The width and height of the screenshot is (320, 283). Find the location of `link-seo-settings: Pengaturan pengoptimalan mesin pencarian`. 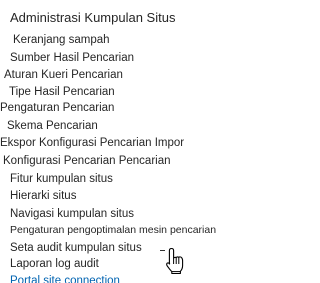

link-seo-settings: Pengaturan pengoptimalan mesin pencarian is located at coordinates (113, 230).